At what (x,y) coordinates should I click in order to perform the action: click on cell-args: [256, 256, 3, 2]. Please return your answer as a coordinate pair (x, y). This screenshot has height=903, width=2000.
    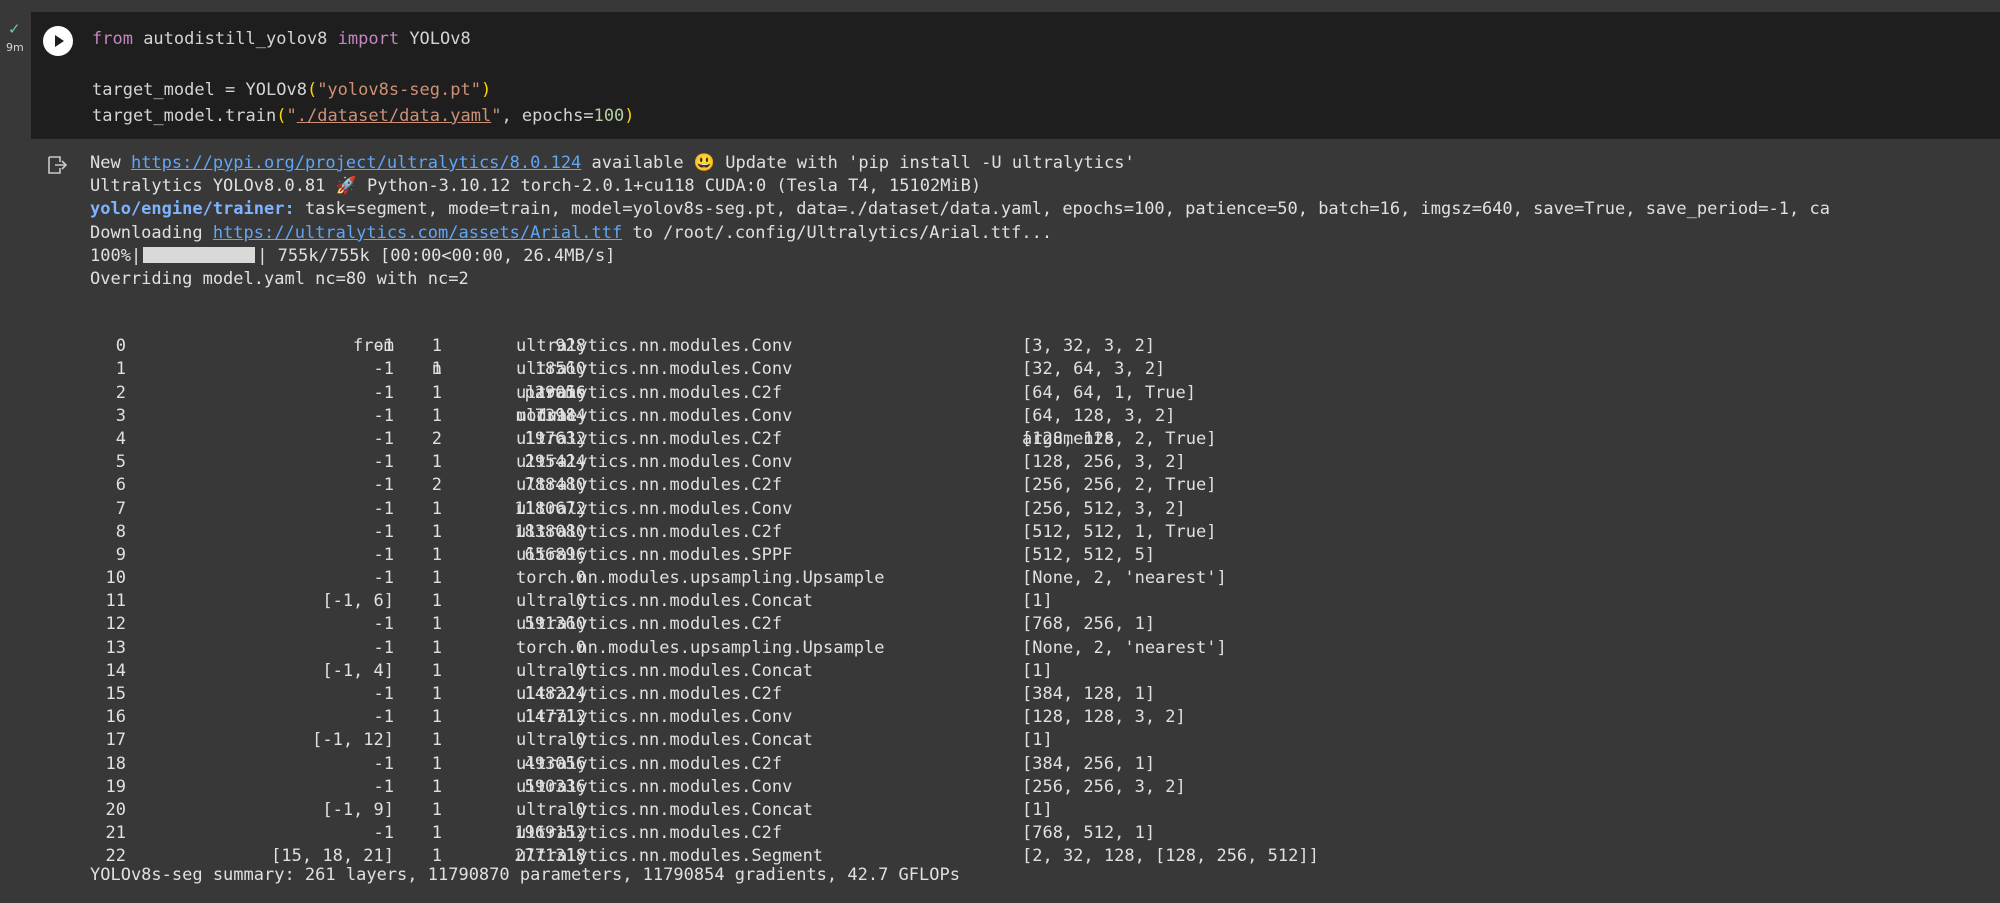
    Looking at the image, I should click on (1104, 786).